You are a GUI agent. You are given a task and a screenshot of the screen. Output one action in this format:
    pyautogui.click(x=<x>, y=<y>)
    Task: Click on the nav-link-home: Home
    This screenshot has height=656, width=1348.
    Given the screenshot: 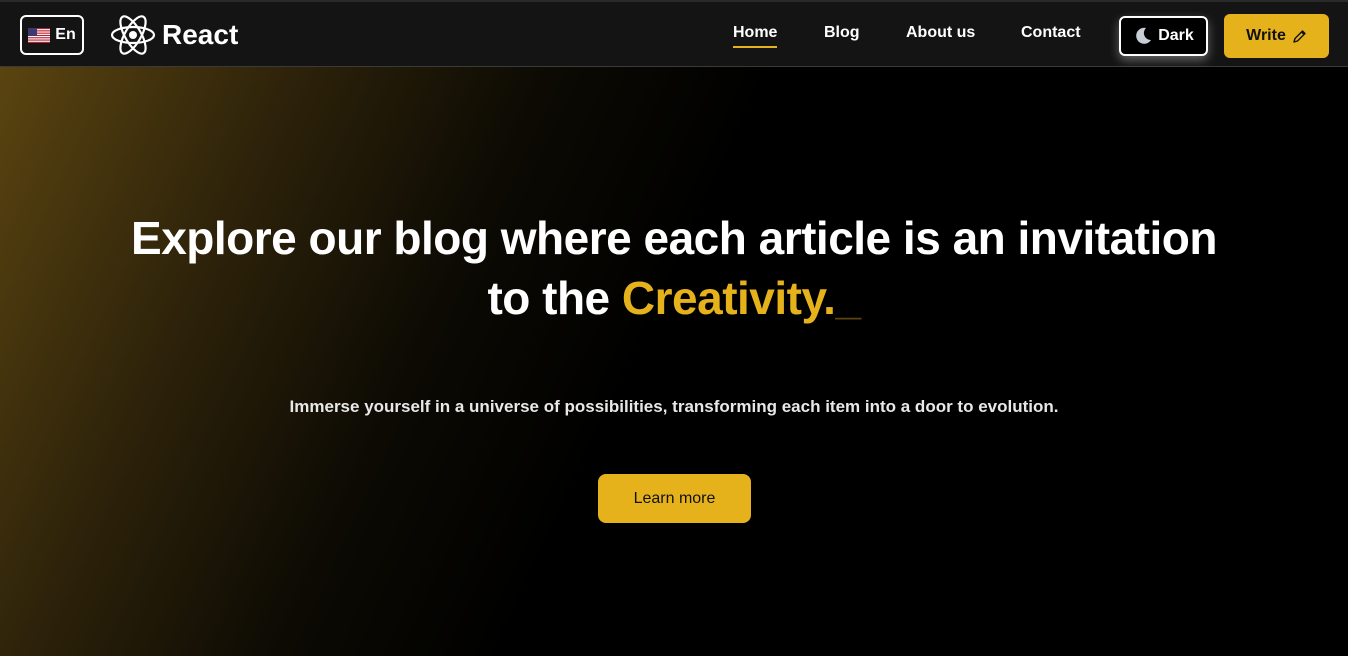 What is the action you would take?
    pyautogui.click(x=755, y=36)
    